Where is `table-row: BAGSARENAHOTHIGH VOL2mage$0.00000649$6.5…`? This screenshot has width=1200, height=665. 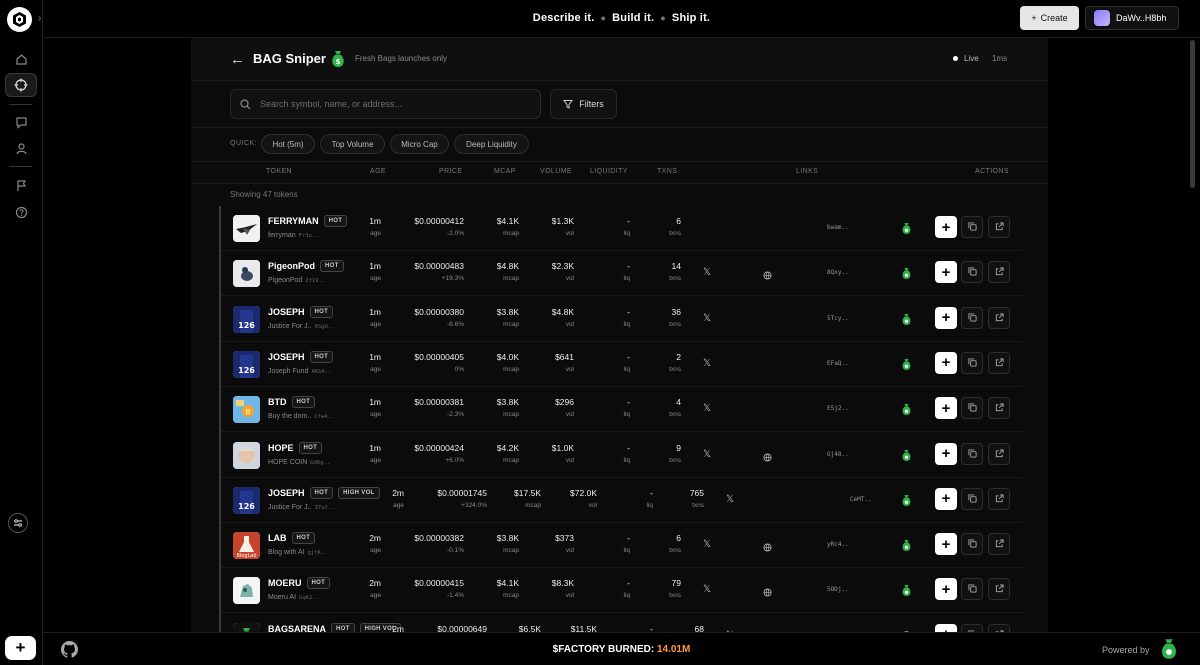 table-row: BAGSARENAHOTHIGH VOL2mage$0.00000649$6.5… is located at coordinates (622, 623).